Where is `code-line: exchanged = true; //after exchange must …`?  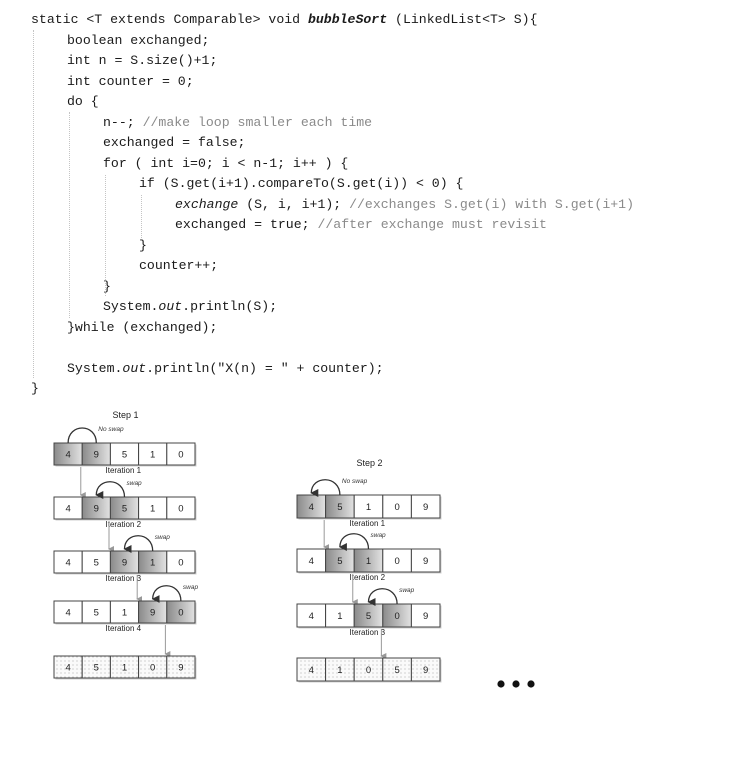
code-line: exchanged = true; //after exchange must … is located at coordinates (361, 225).